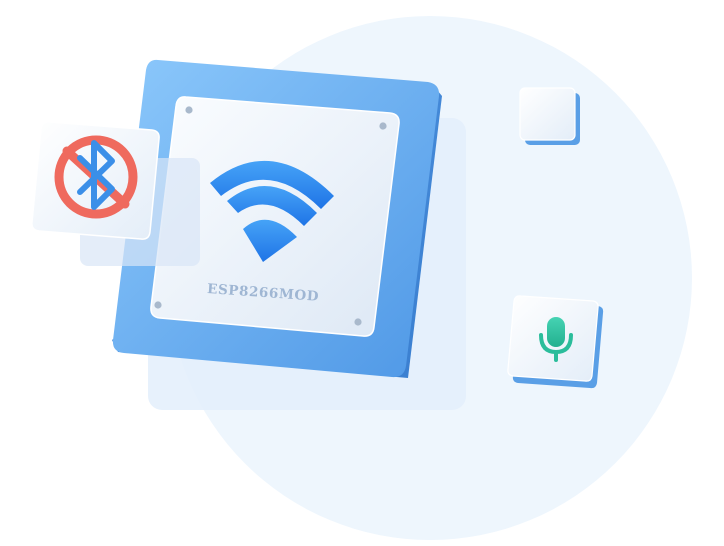  What do you see at coordinates (158, 305) in the screenshot?
I see `screw-bottom-left` at bounding box center [158, 305].